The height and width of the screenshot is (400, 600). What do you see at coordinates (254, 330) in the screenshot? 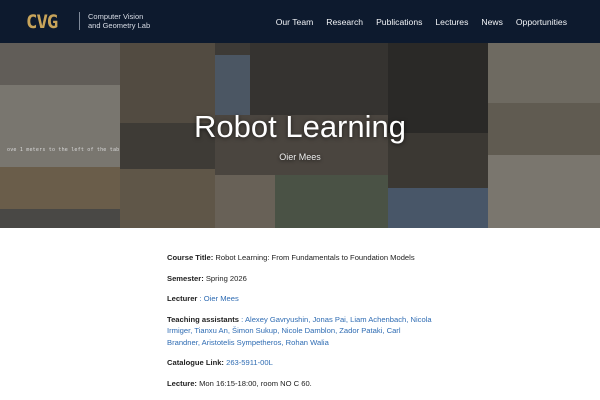
I see `teaching-assistant-link: Šimon Sukup` at bounding box center [254, 330].